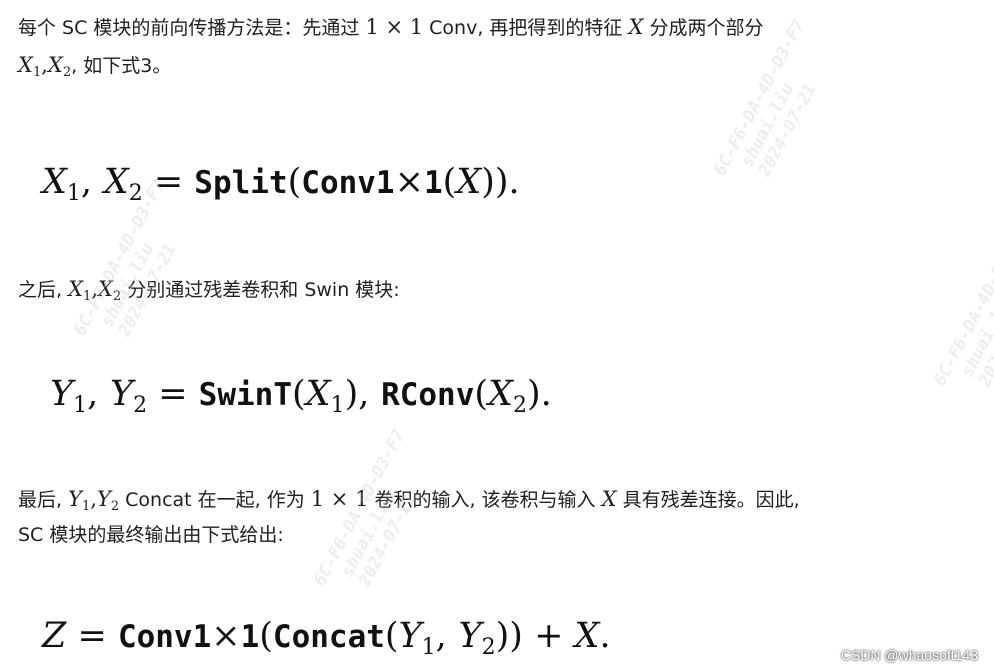 This screenshot has width=994, height=667. What do you see at coordinates (168, 182) in the screenshot?
I see `eq1-equals: =` at bounding box center [168, 182].